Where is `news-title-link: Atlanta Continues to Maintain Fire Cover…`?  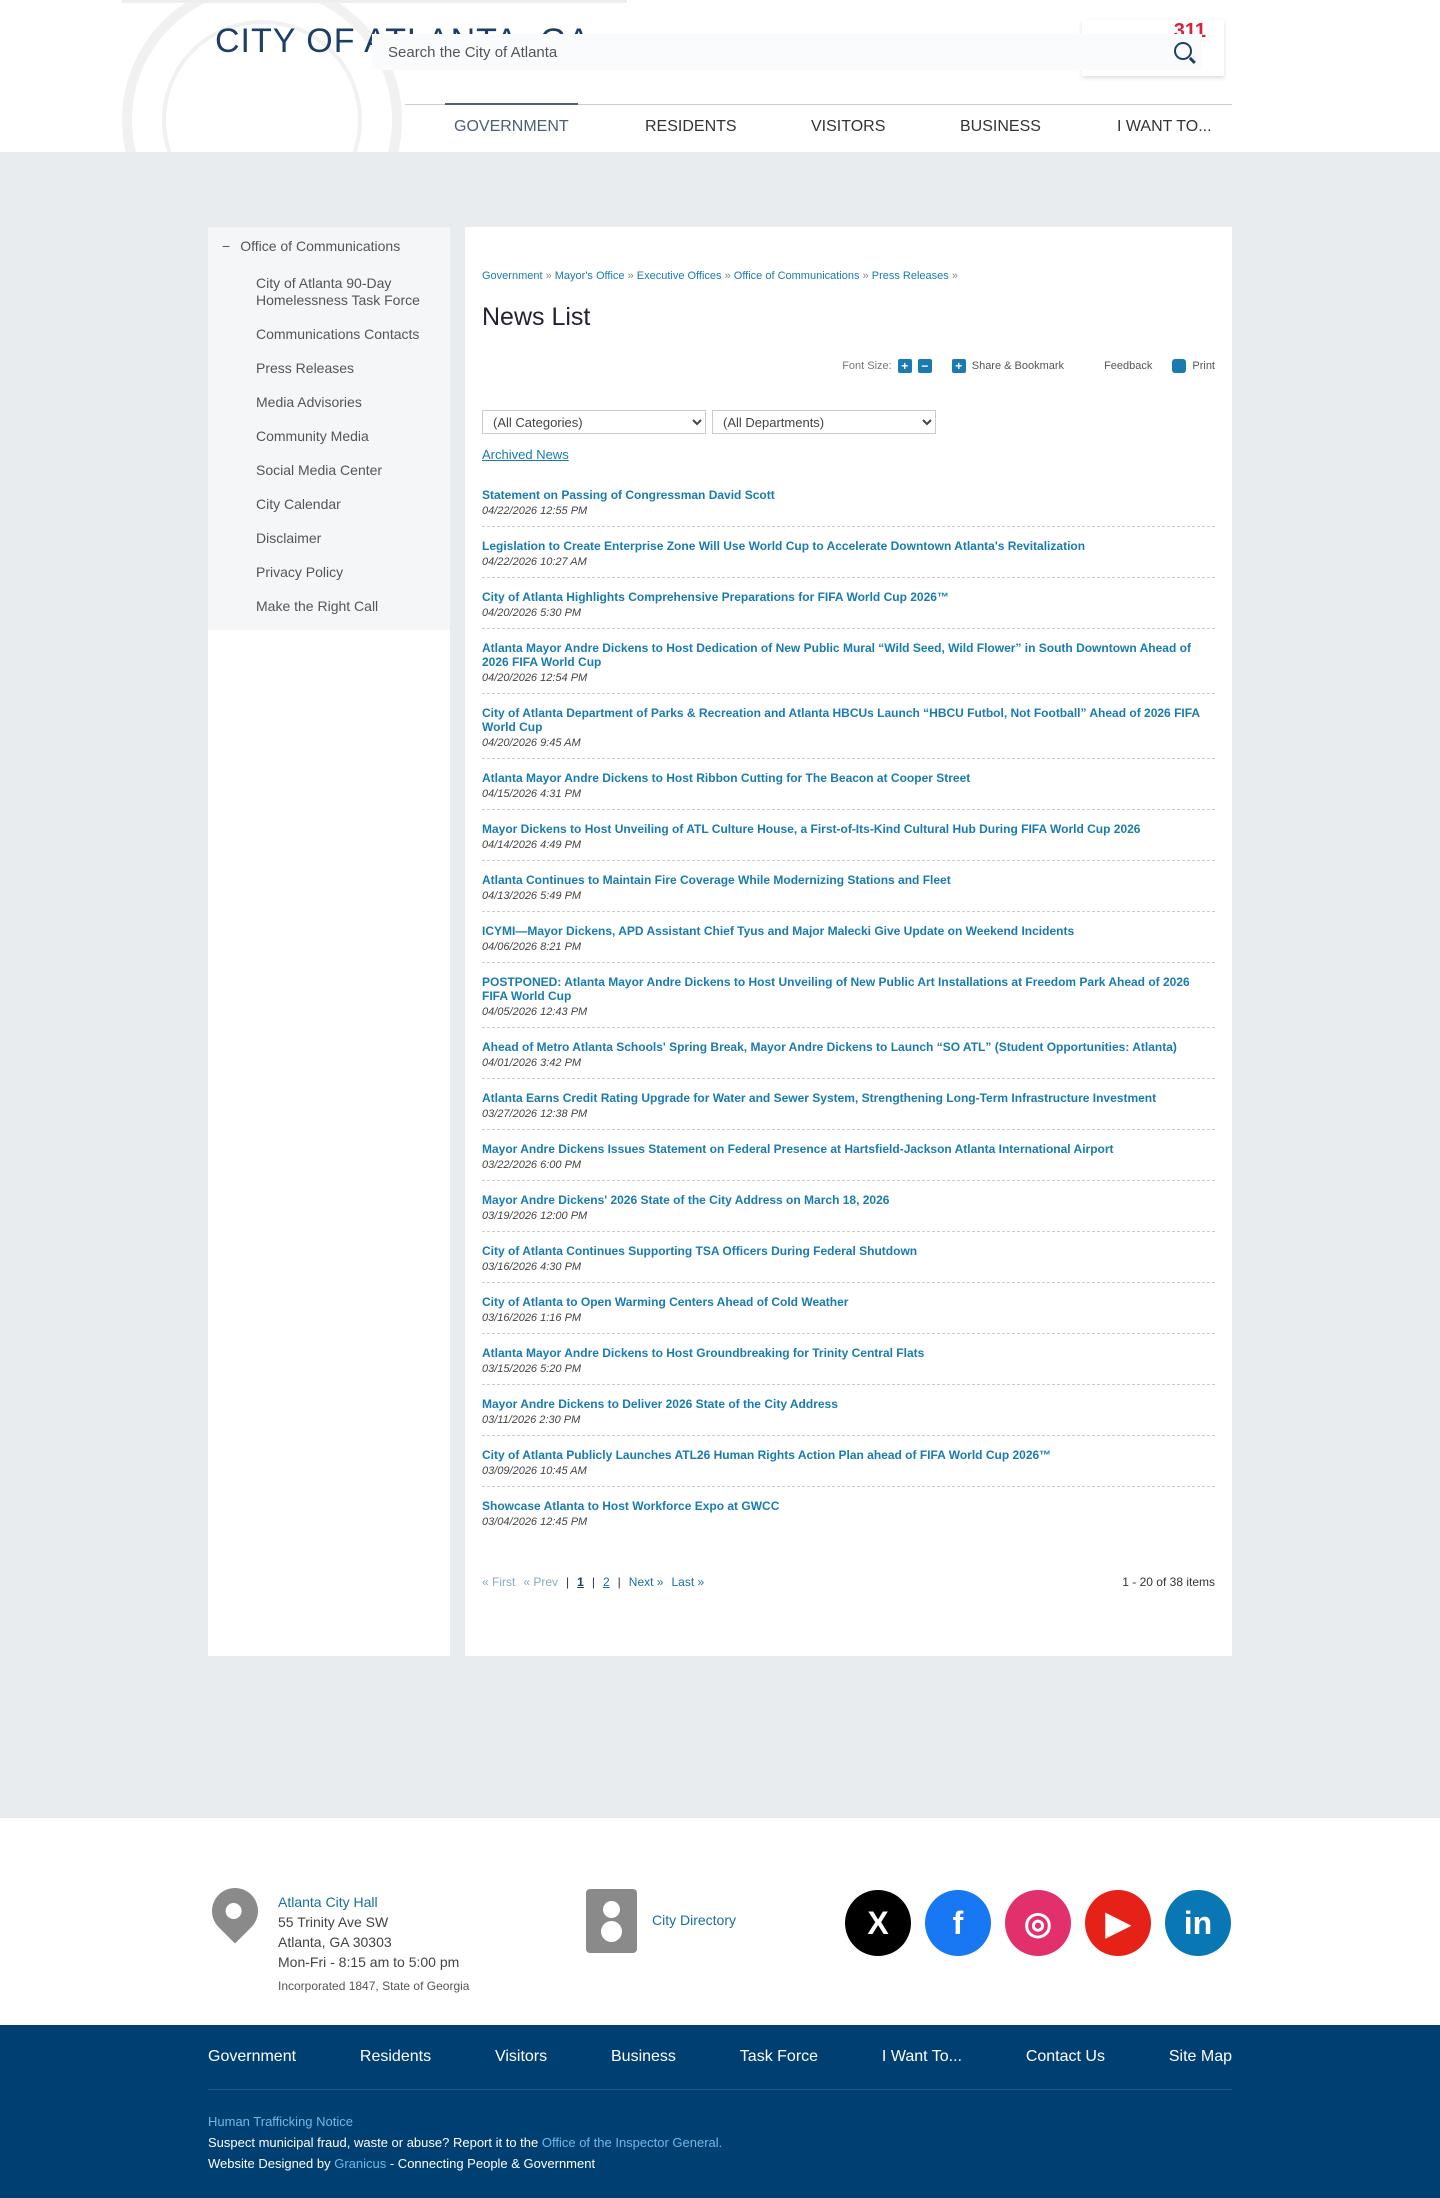
news-title-link: Atlanta Continues to Maintain Fire Cover… is located at coordinates (848, 880).